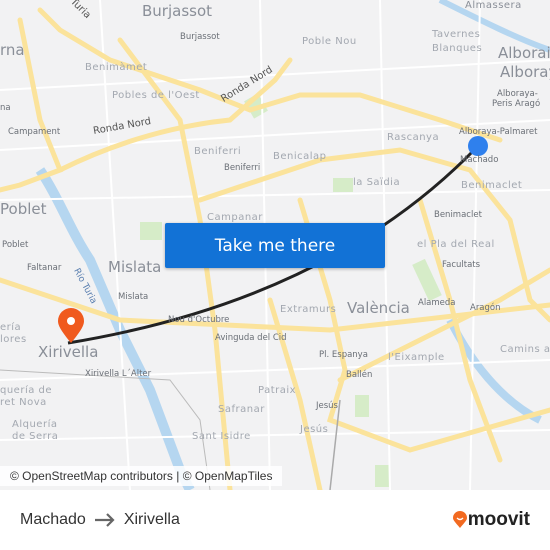 The image size is (550, 550). Describe the element at coordinates (71, 325) in the screenshot. I see `destination-pin-icon` at that location.